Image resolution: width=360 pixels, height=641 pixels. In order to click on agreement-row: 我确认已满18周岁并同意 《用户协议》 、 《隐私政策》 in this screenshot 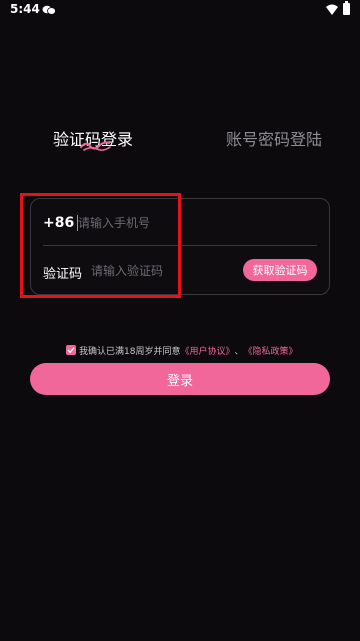, I will do `click(182, 350)`.